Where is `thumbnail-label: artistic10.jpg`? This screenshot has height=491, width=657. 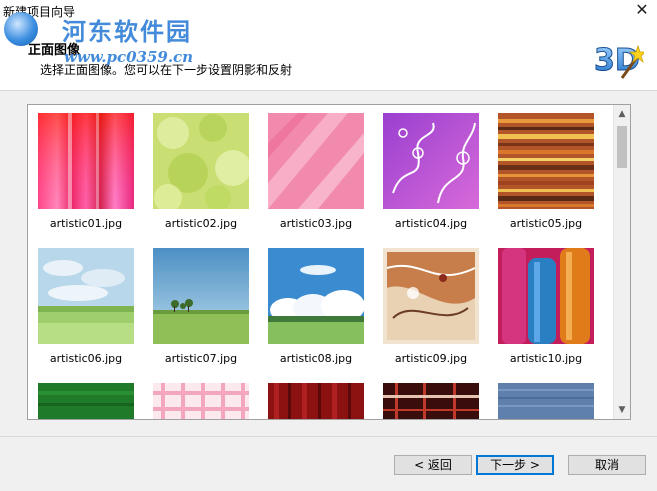 thumbnail-label: artistic10.jpg is located at coordinates (546, 358).